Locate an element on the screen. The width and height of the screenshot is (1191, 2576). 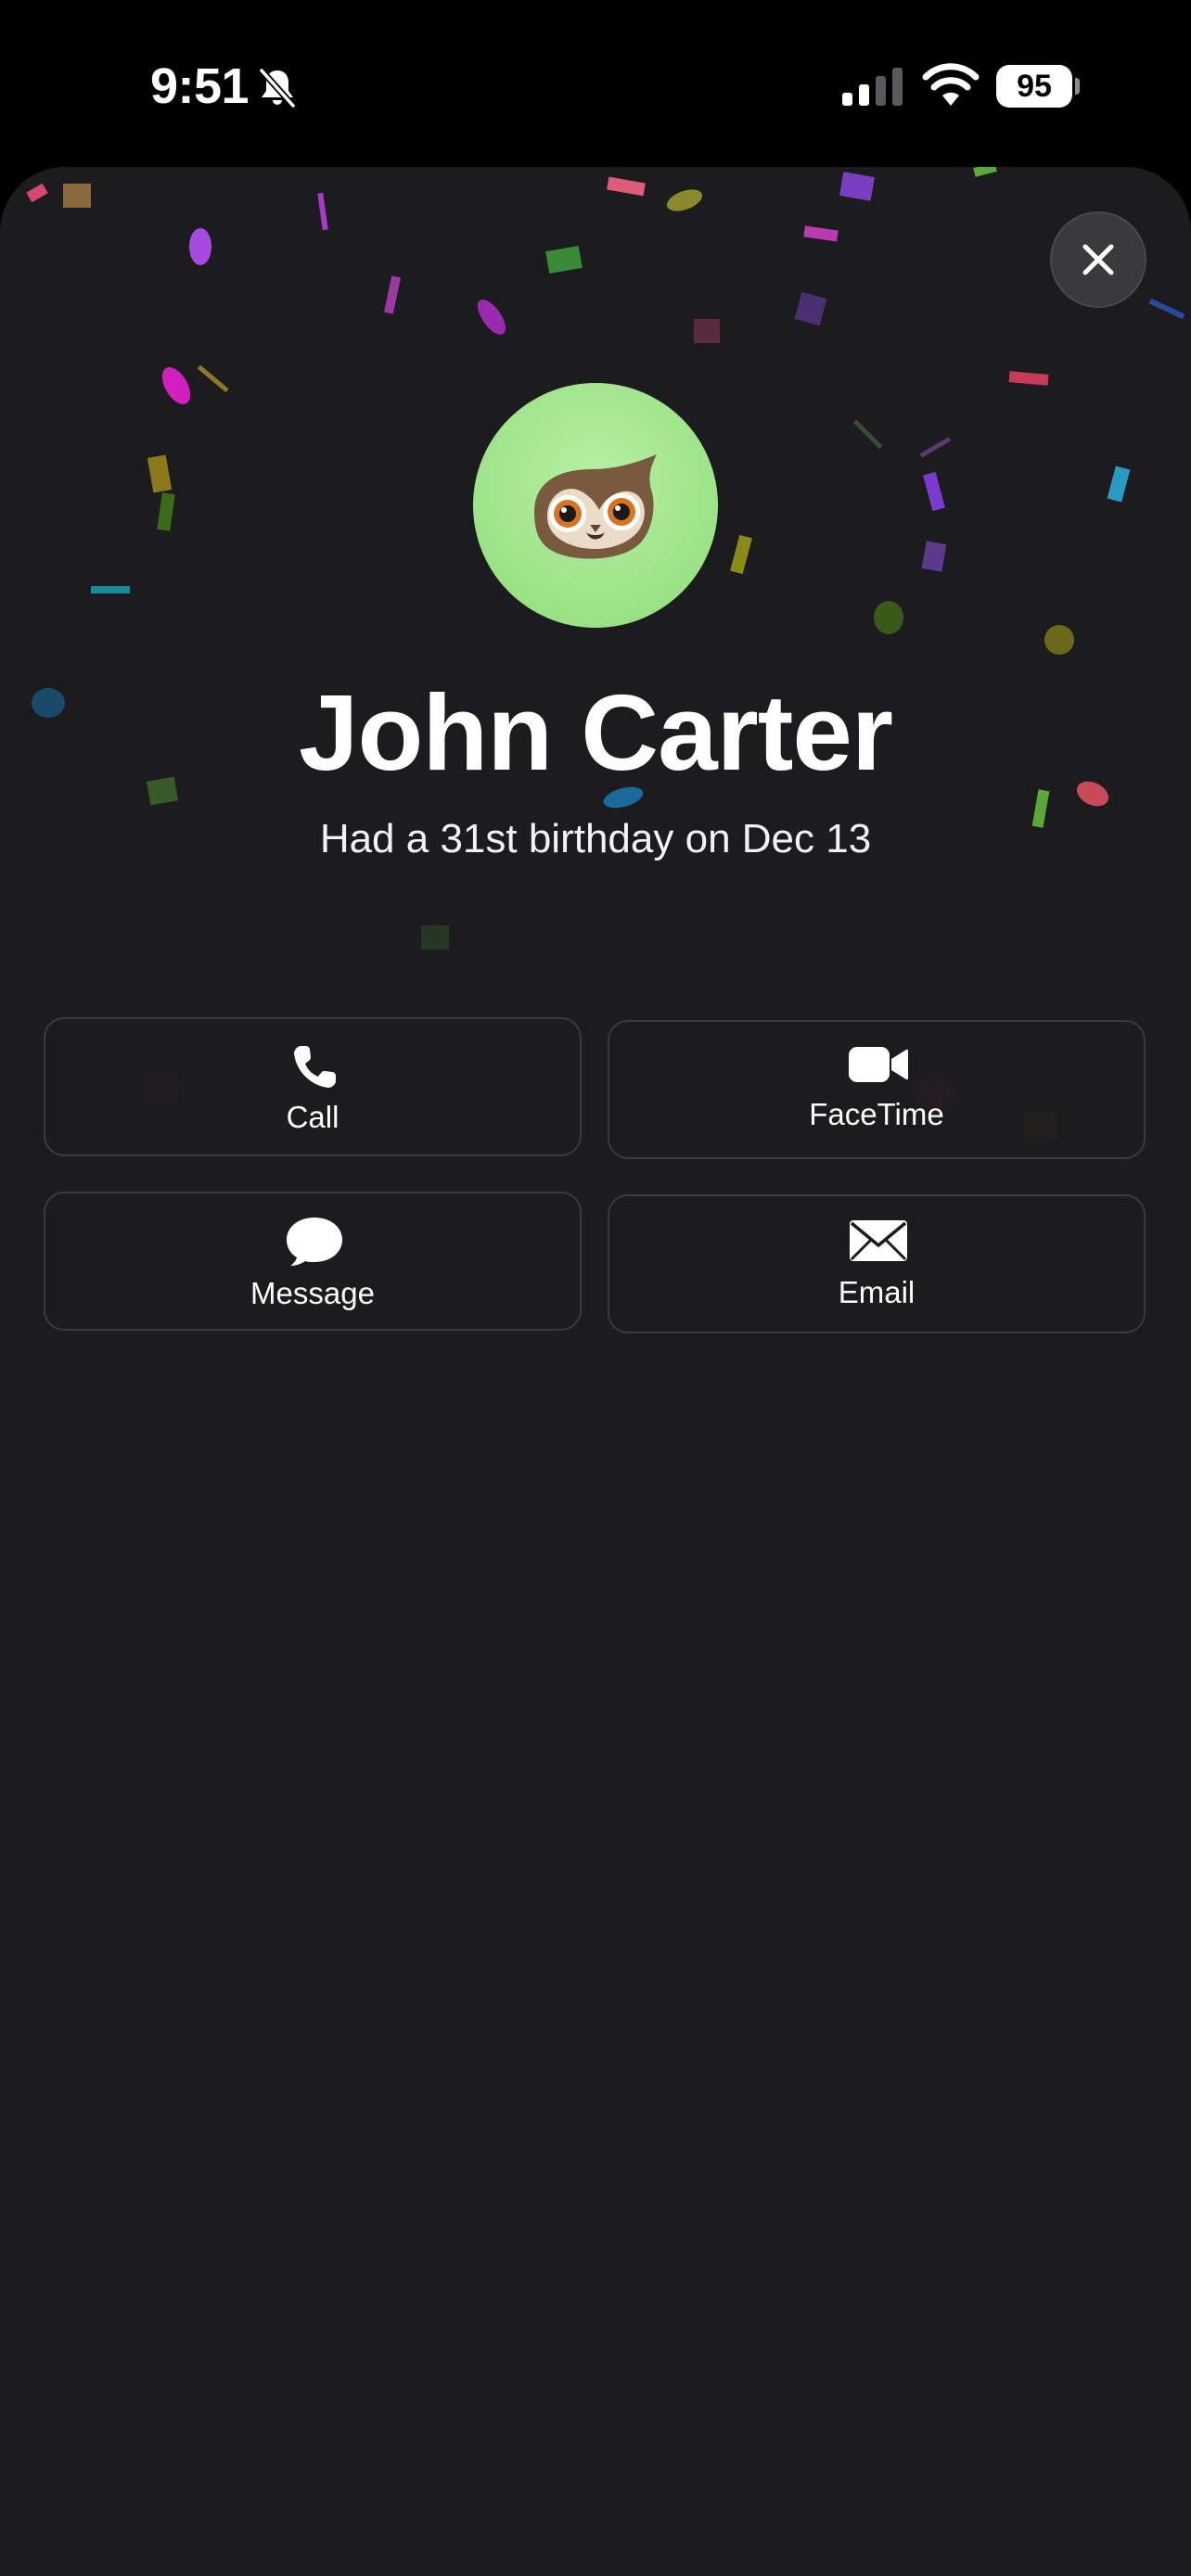
bell-slash-icon is located at coordinates (277, 88).